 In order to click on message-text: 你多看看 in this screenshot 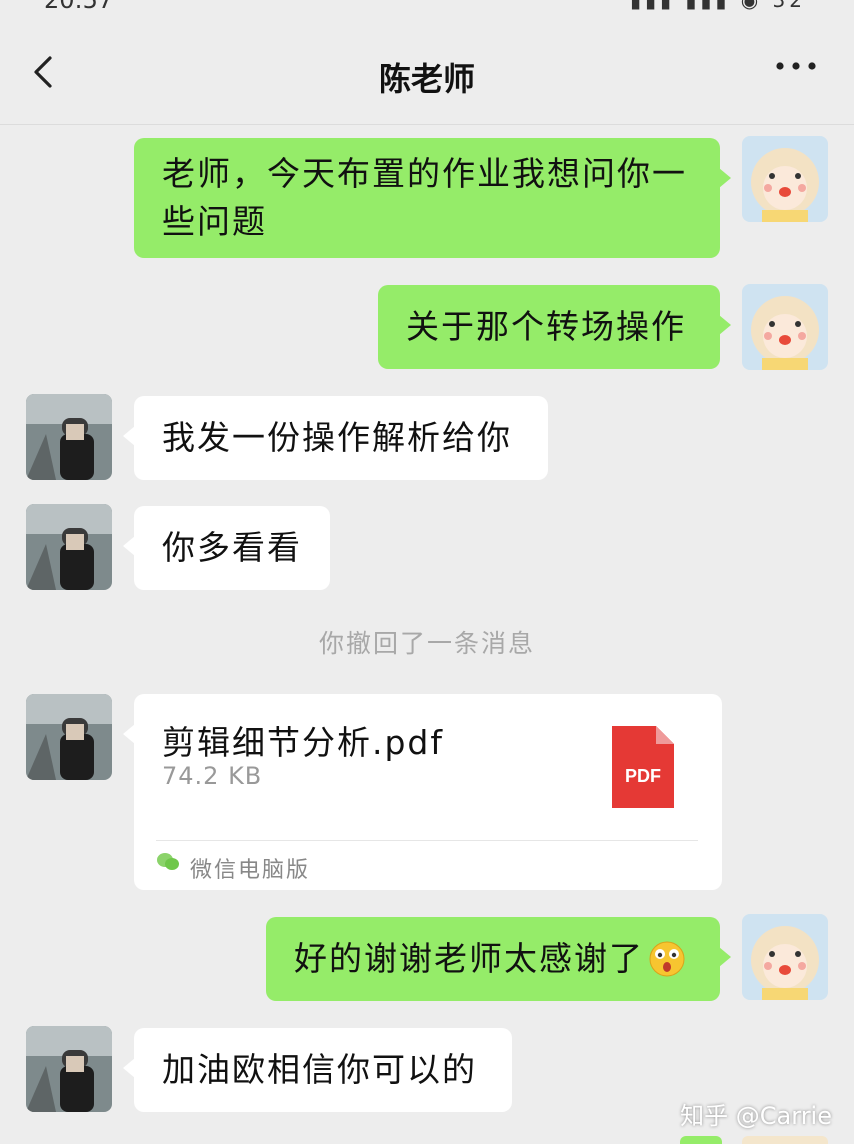, I will do `click(232, 547)`.